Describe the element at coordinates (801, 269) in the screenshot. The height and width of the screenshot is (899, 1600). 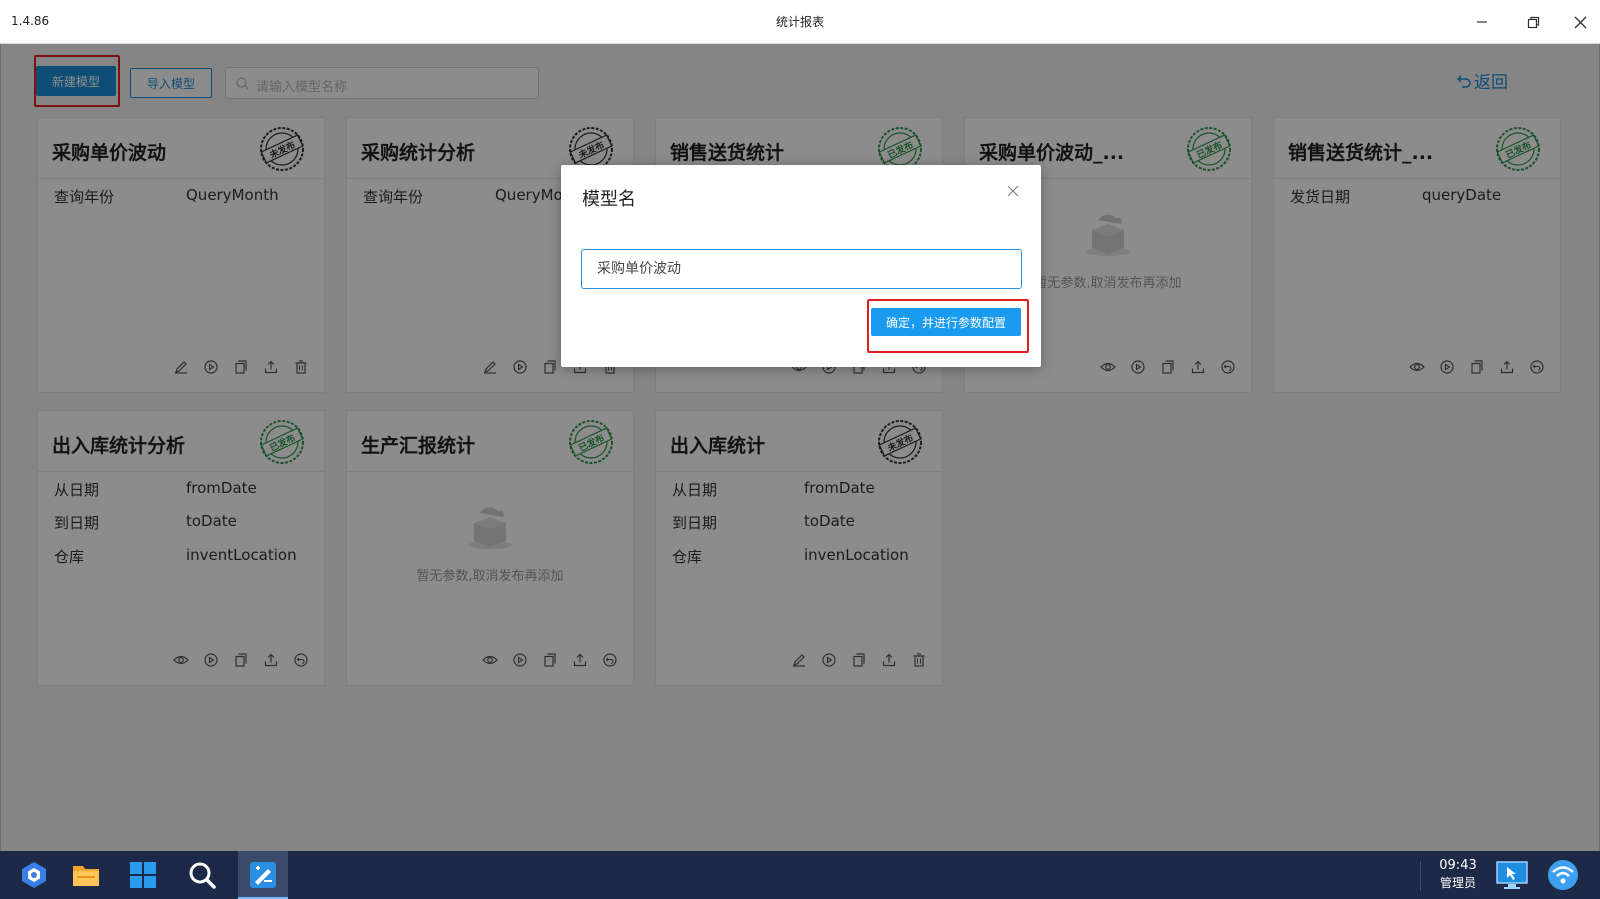
I see `model-name-input: 采购单价波动` at that location.